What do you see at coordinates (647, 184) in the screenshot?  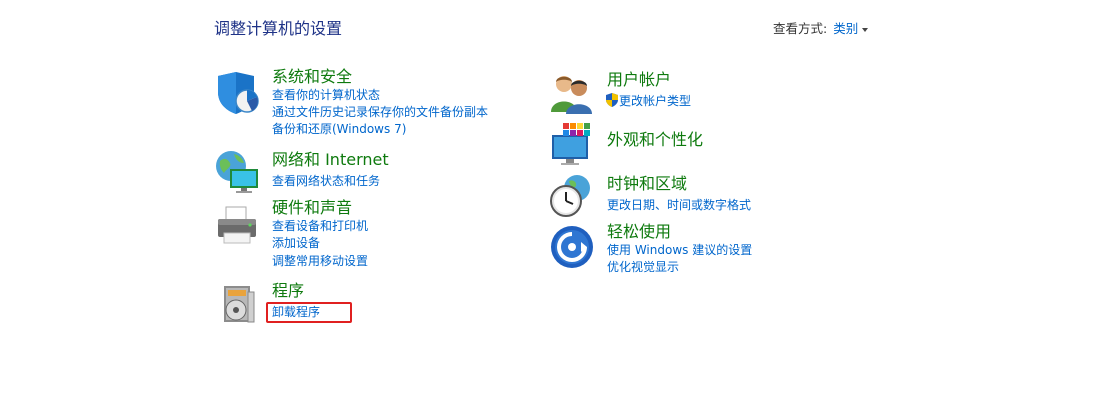 I see `category-clock-region: 时钟和区域` at bounding box center [647, 184].